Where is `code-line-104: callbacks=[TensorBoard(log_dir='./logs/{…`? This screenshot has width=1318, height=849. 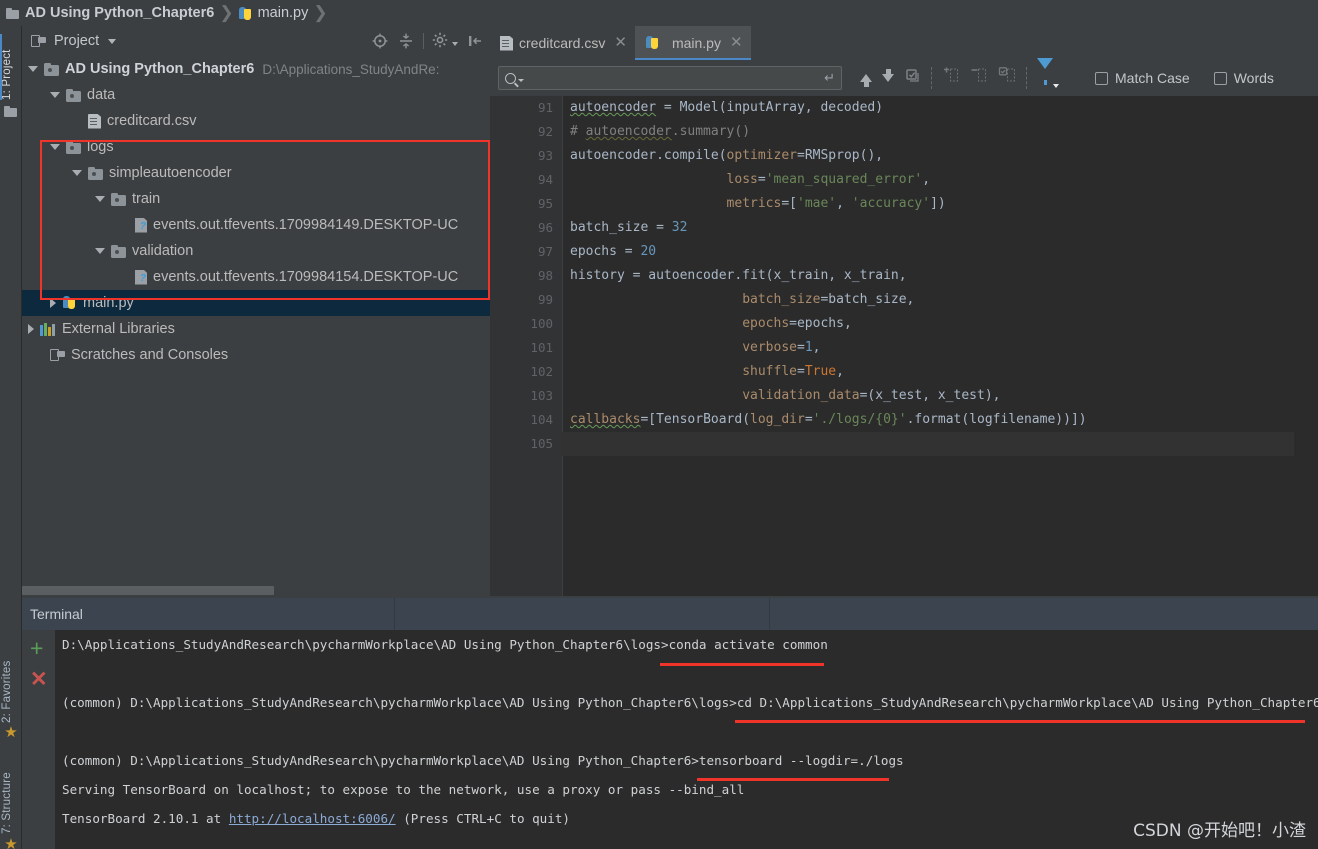 code-line-104: callbacks=[TensorBoard(log_dir='./logs/{… is located at coordinates (828, 419).